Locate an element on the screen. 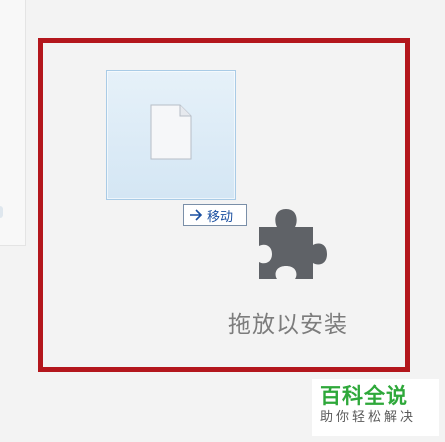 This screenshot has width=445, height=442. dragged-file-tile is located at coordinates (171, 135).